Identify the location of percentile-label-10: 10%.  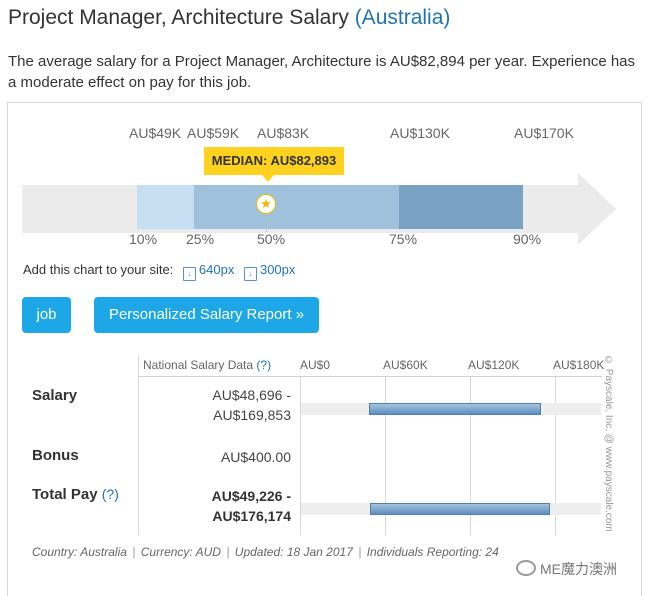
(143, 239).